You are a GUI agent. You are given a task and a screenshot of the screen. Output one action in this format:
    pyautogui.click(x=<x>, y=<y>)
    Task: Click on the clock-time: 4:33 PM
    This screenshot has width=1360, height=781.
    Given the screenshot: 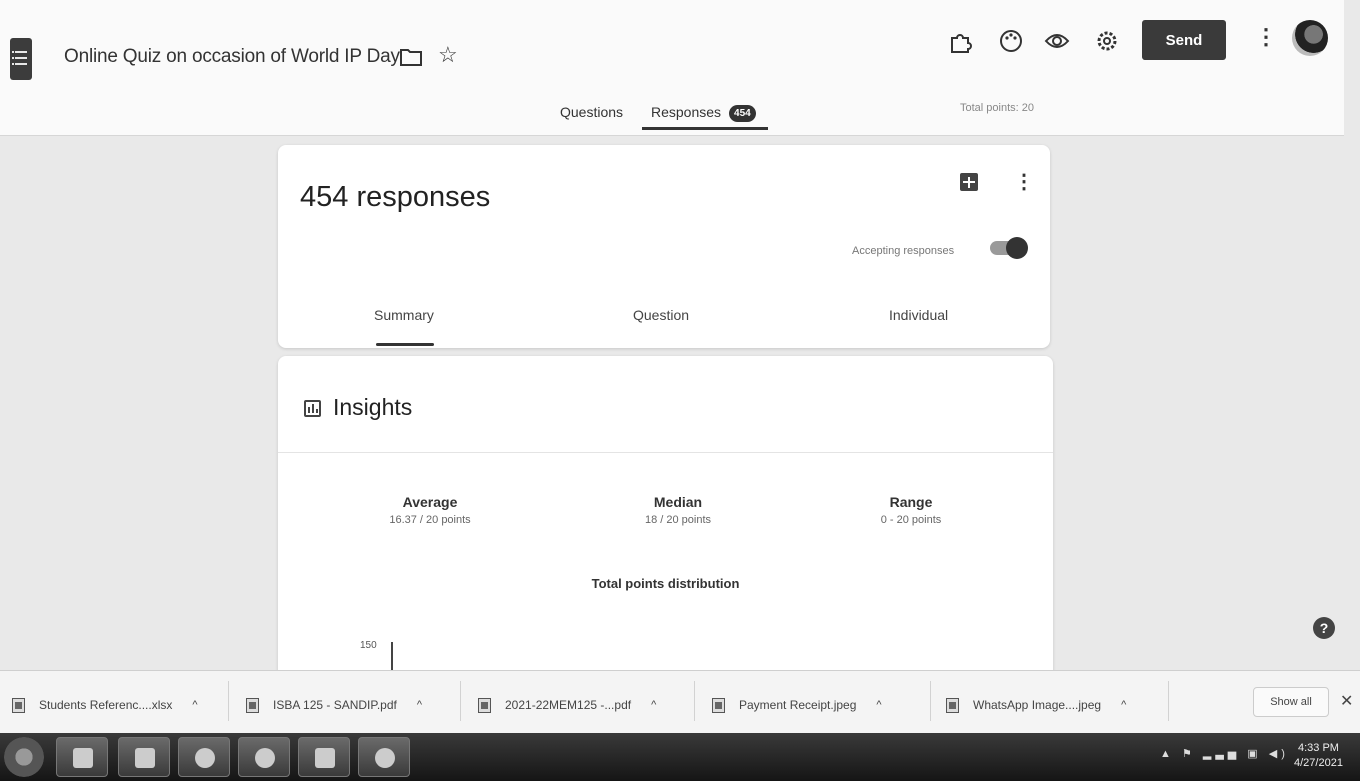 What is the action you would take?
    pyautogui.click(x=1318, y=748)
    